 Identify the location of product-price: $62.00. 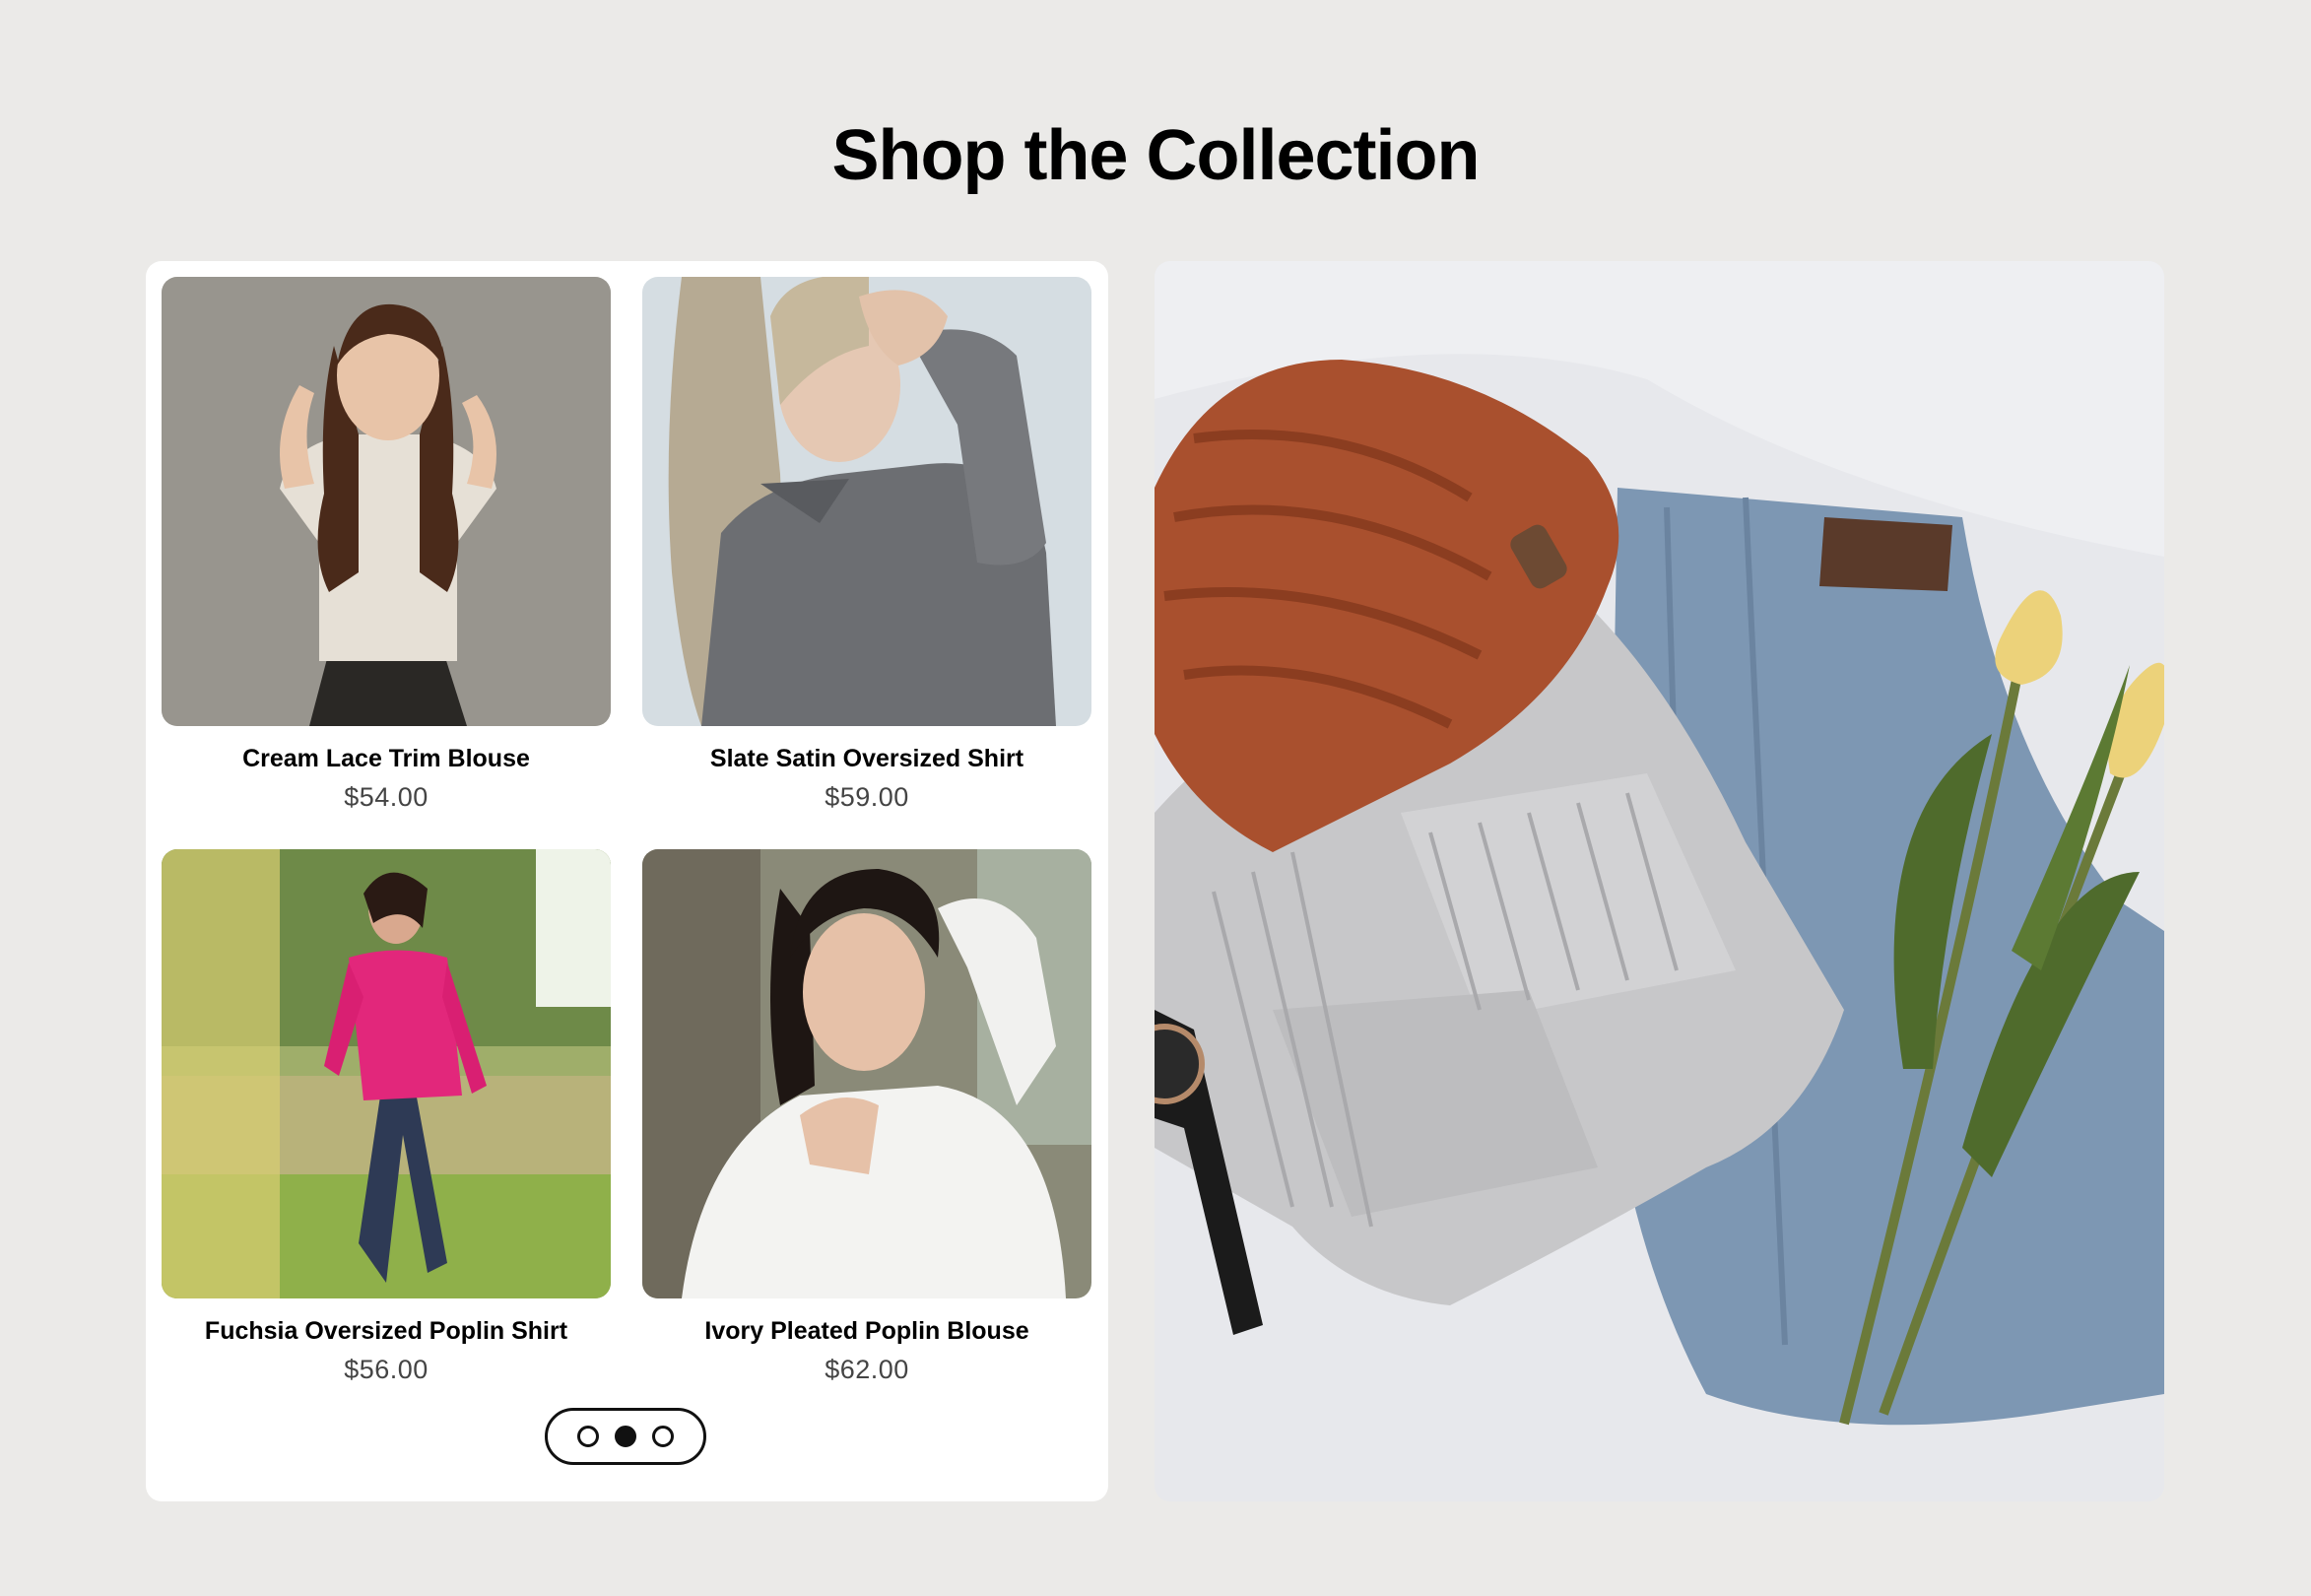
(867, 1370).